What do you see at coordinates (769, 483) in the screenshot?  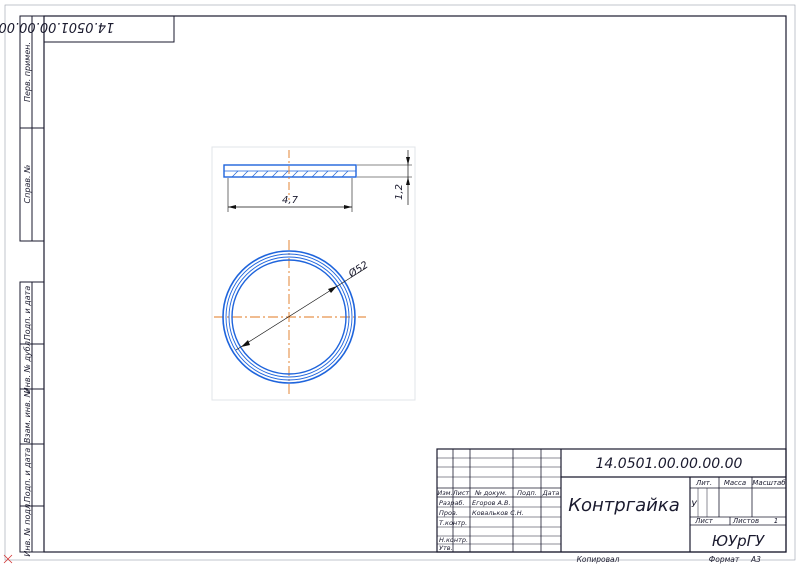 I see `label-scale: Масштаб` at bounding box center [769, 483].